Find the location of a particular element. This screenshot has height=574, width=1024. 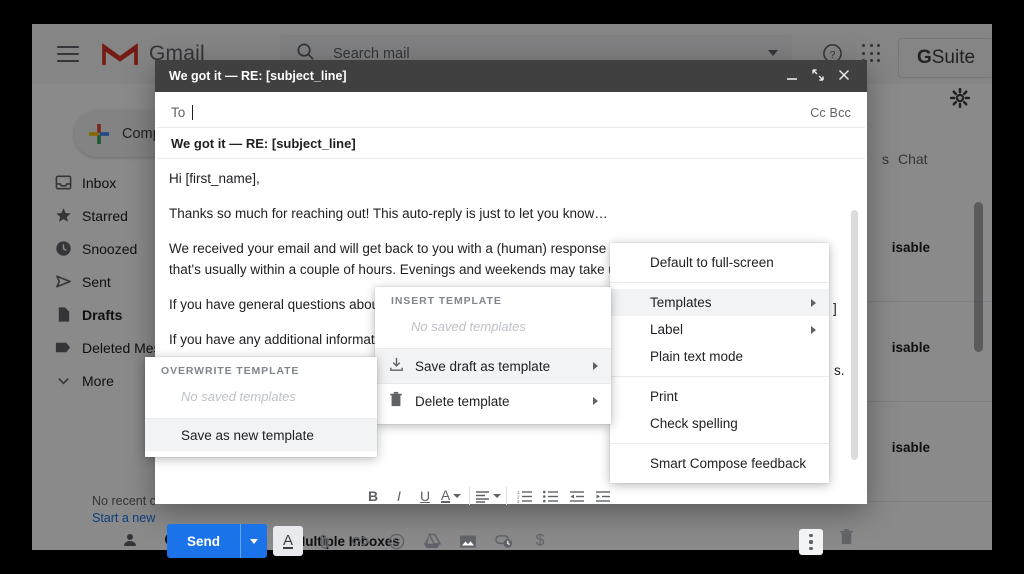

gmail-m-icon is located at coordinates (120, 54).